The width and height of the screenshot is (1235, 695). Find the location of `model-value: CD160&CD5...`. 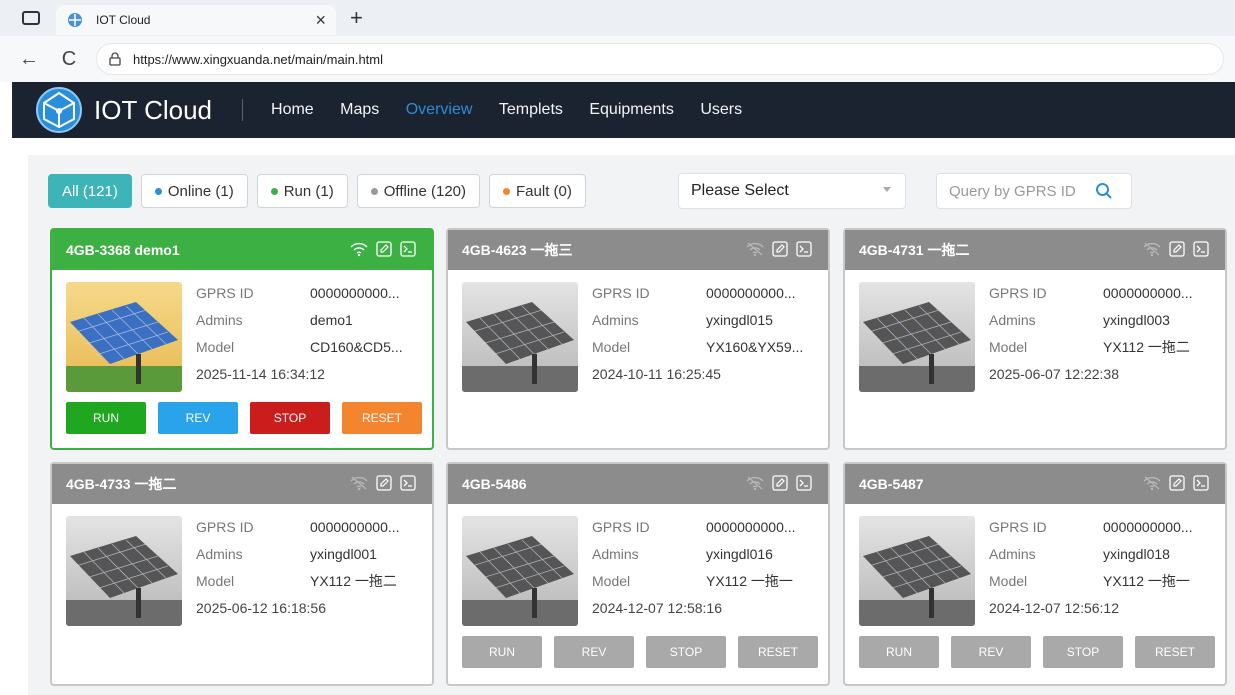

model-value: CD160&CD5... is located at coordinates (356, 347).